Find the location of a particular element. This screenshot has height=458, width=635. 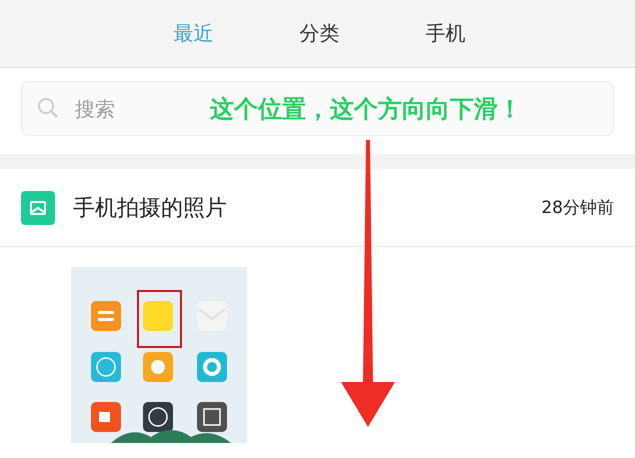

annotation-text: 这个位置，这个方向向下滑！ is located at coordinates (366, 109).